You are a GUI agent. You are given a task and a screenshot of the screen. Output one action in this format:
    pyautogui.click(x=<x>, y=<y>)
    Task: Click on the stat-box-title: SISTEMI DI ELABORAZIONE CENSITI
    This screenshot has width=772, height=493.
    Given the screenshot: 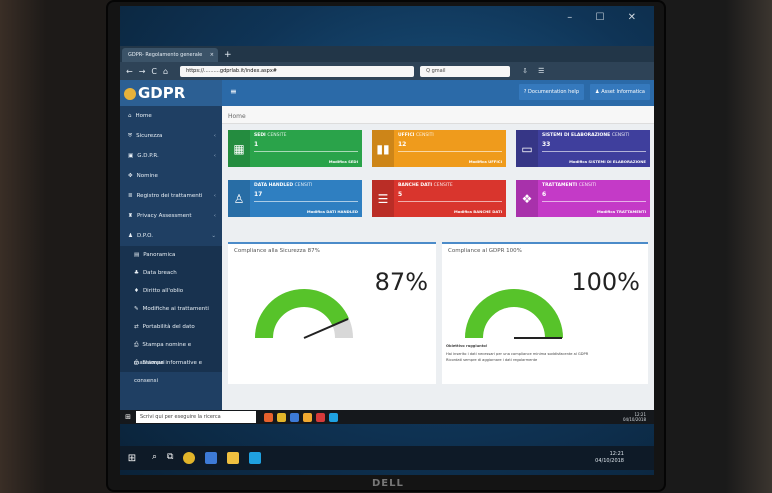 What is the action you would take?
    pyautogui.click(x=586, y=135)
    